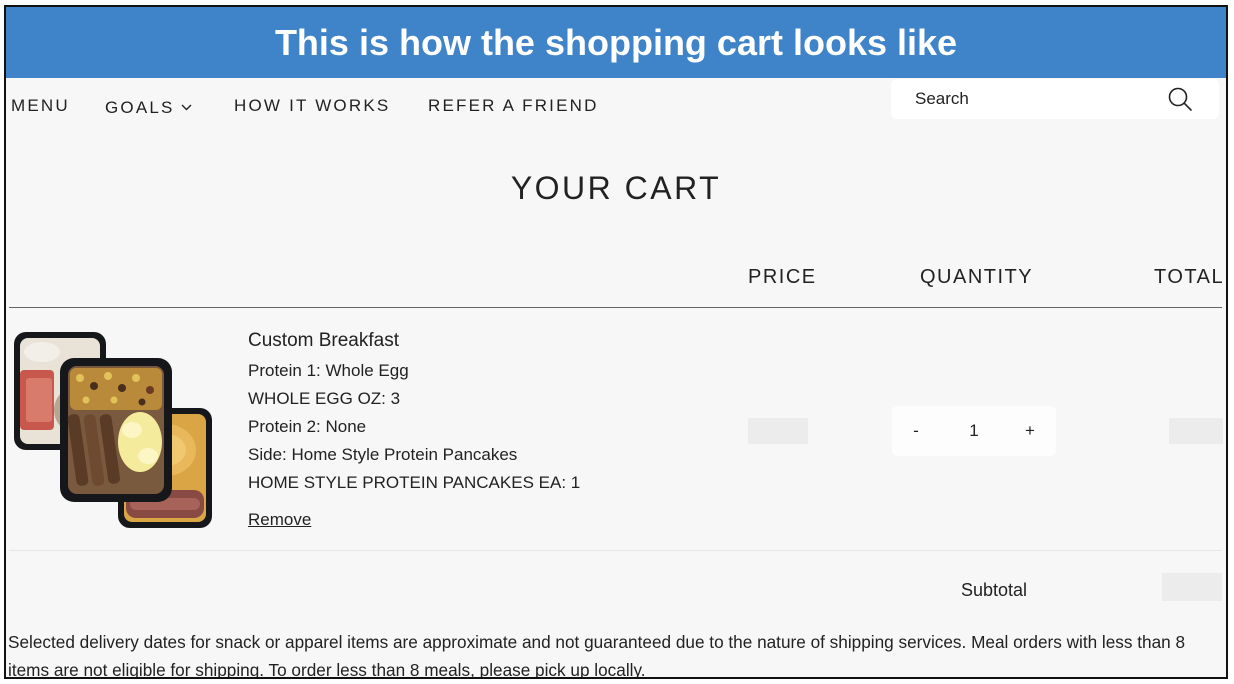 This screenshot has height=684, width=1234. What do you see at coordinates (112, 430) in the screenshot?
I see `product-image` at bounding box center [112, 430].